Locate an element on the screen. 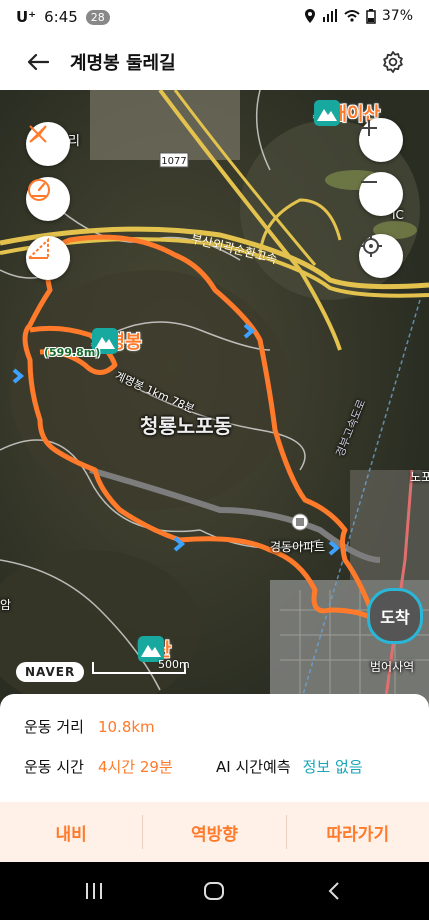  speedometer-icon is located at coordinates (39, 190).